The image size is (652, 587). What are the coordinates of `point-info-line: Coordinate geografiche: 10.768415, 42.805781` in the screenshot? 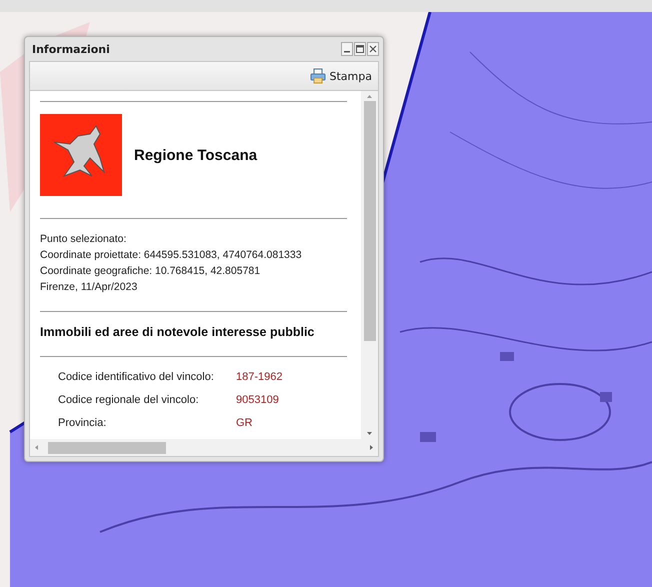 It's located at (151, 271).